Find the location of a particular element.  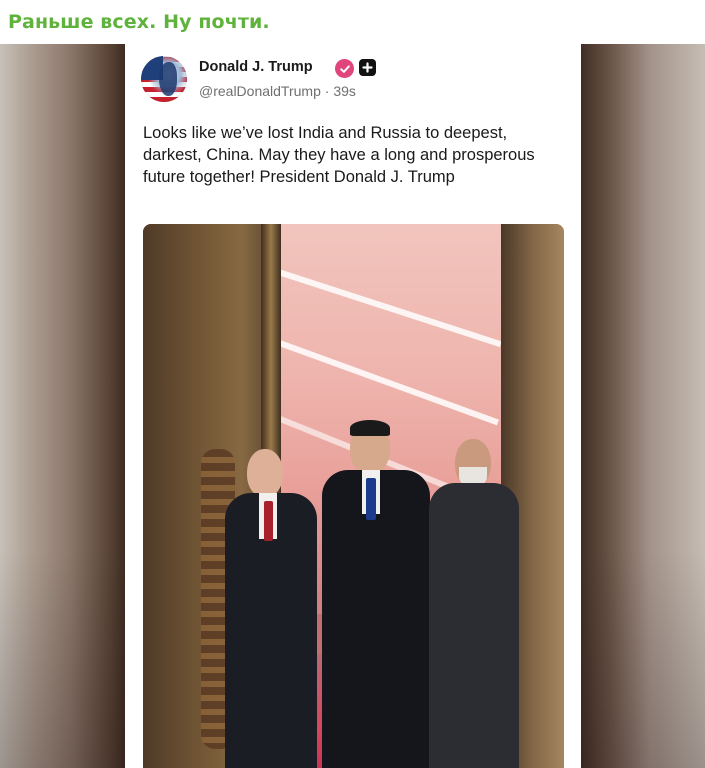

plus-icon is located at coordinates (367, 67).